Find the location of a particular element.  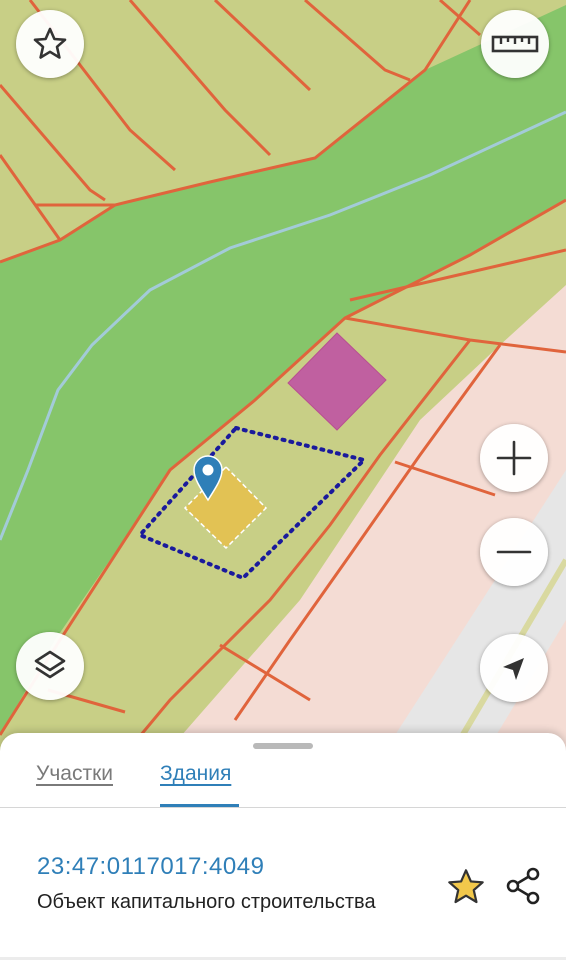

star-outline-icon is located at coordinates (50, 43).